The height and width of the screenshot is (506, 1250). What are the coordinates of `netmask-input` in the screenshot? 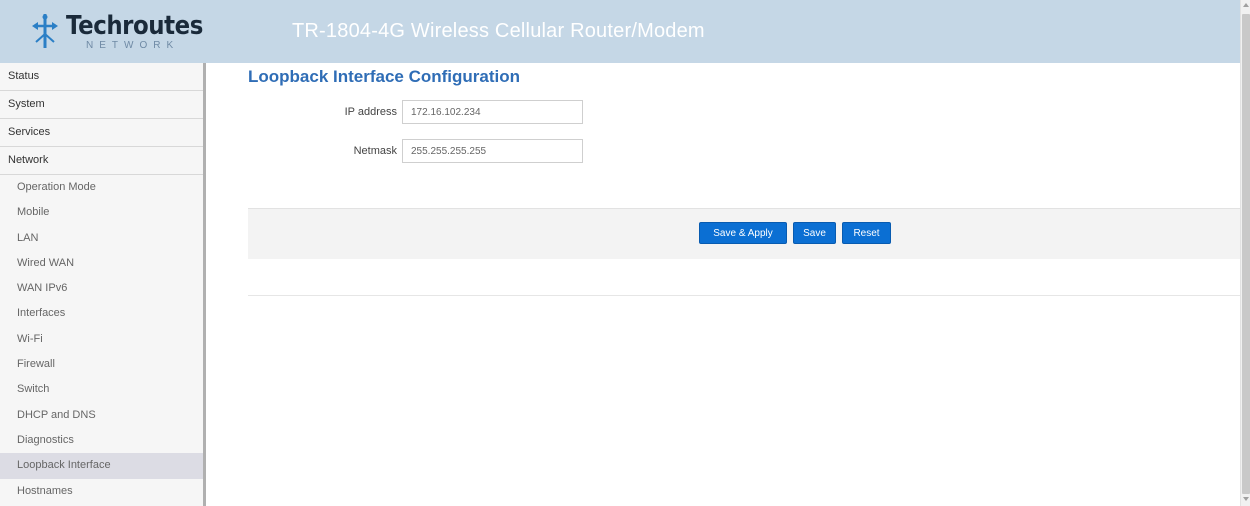 It's located at (492, 151).